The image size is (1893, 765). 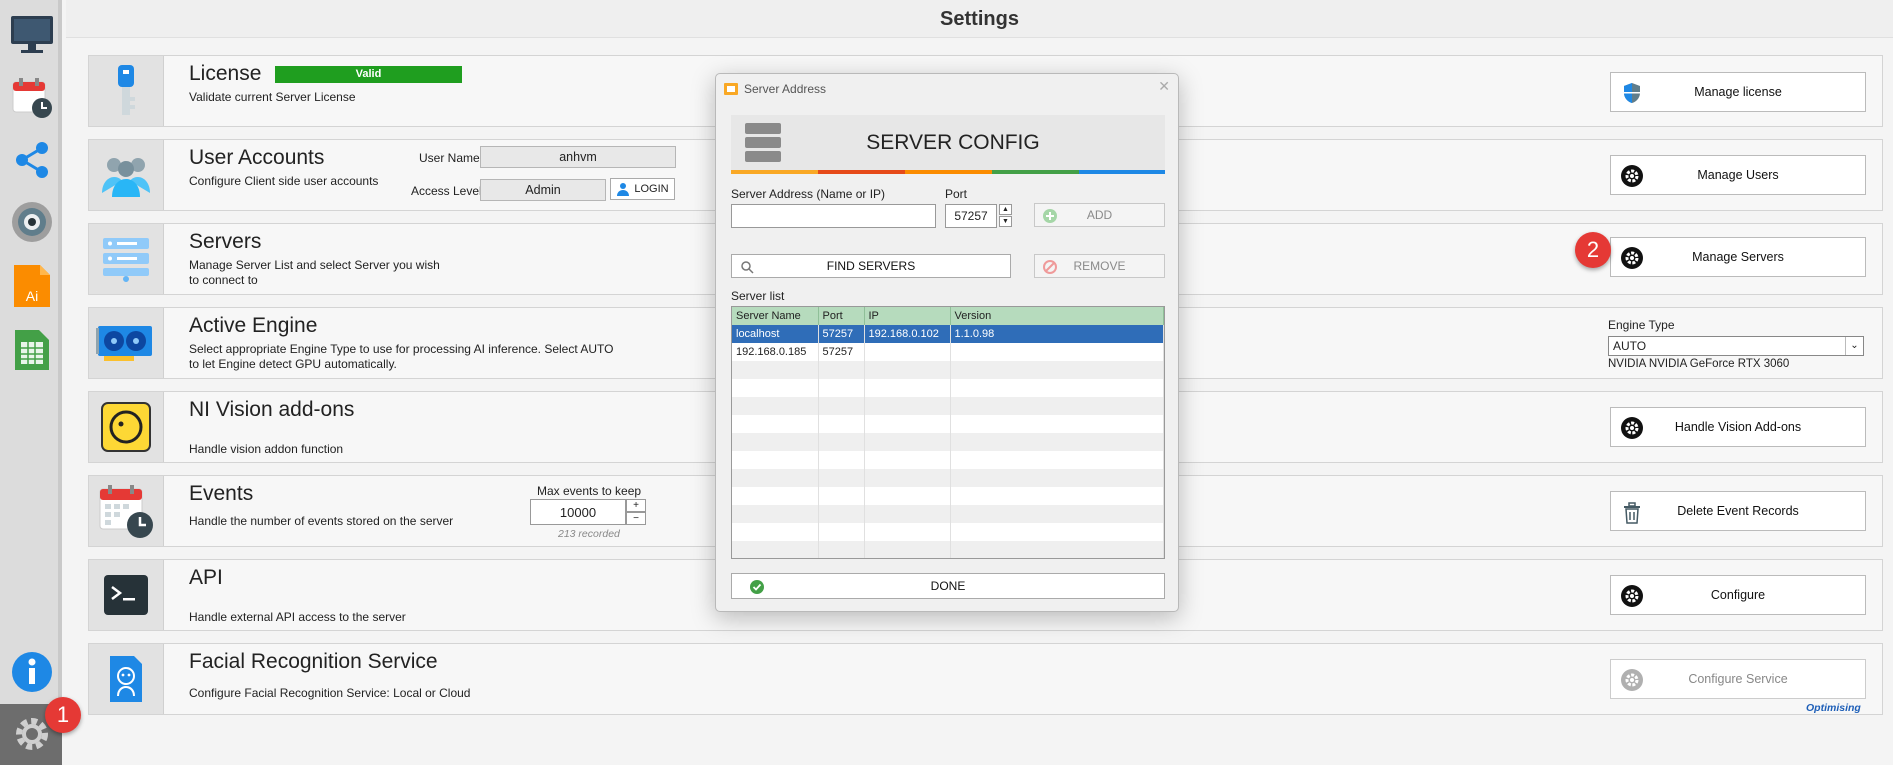 What do you see at coordinates (313, 661) in the screenshot?
I see `facial-title: Facial Recognition Service` at bounding box center [313, 661].